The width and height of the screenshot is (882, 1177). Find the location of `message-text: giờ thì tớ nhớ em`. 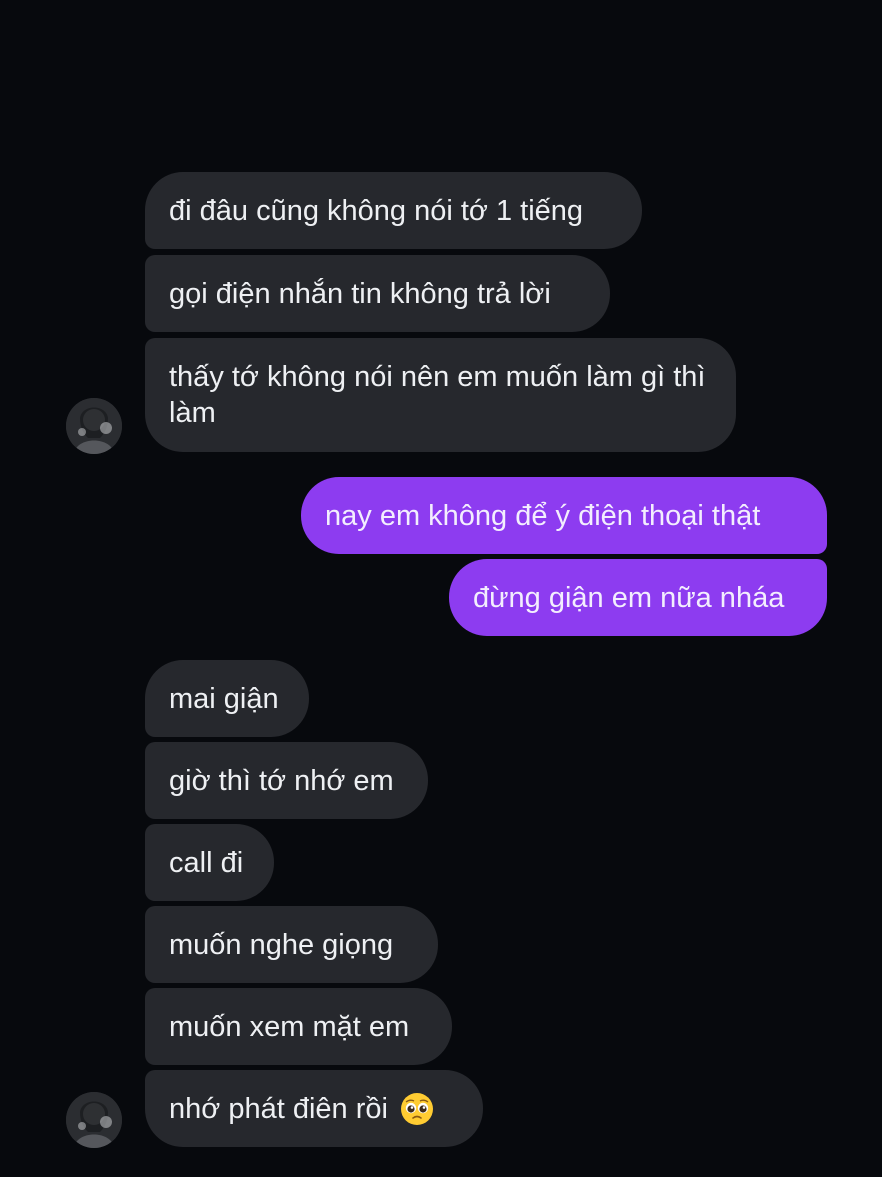

message-text: giờ thì tớ nhớ em is located at coordinates (281, 780).